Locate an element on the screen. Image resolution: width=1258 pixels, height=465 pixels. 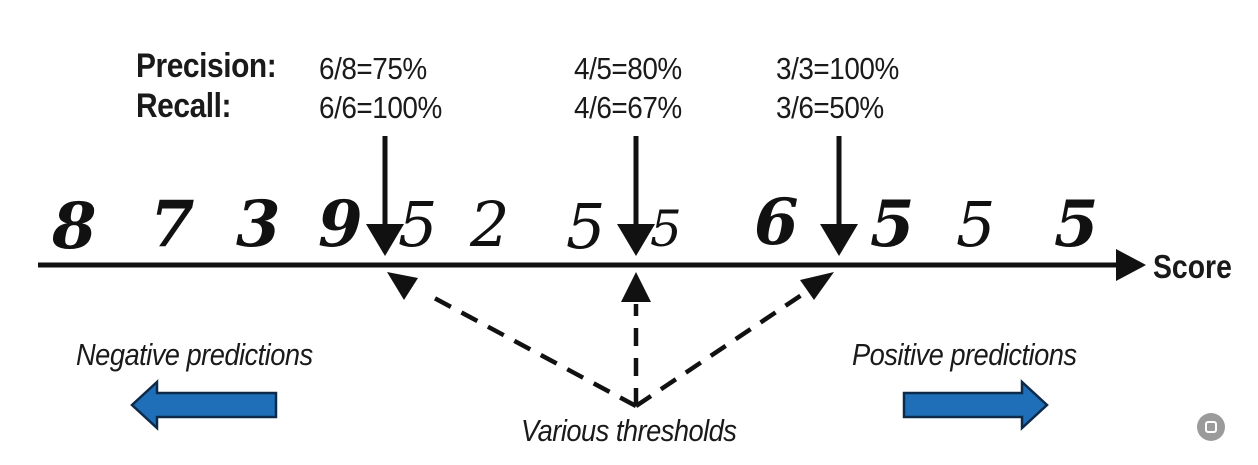
various-thresholds-label: Various thresholds is located at coordinates (629, 430).